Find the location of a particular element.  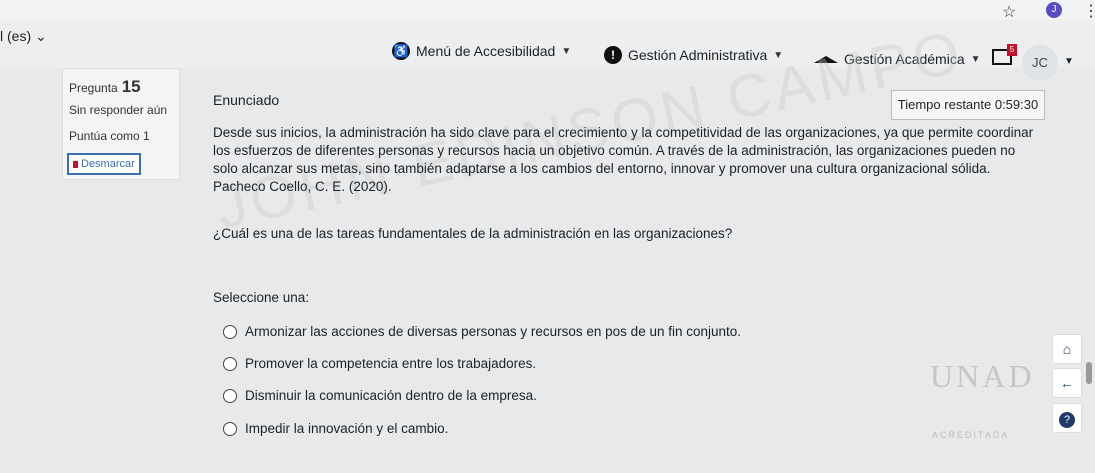

help-button: ? is located at coordinates (1067, 418).